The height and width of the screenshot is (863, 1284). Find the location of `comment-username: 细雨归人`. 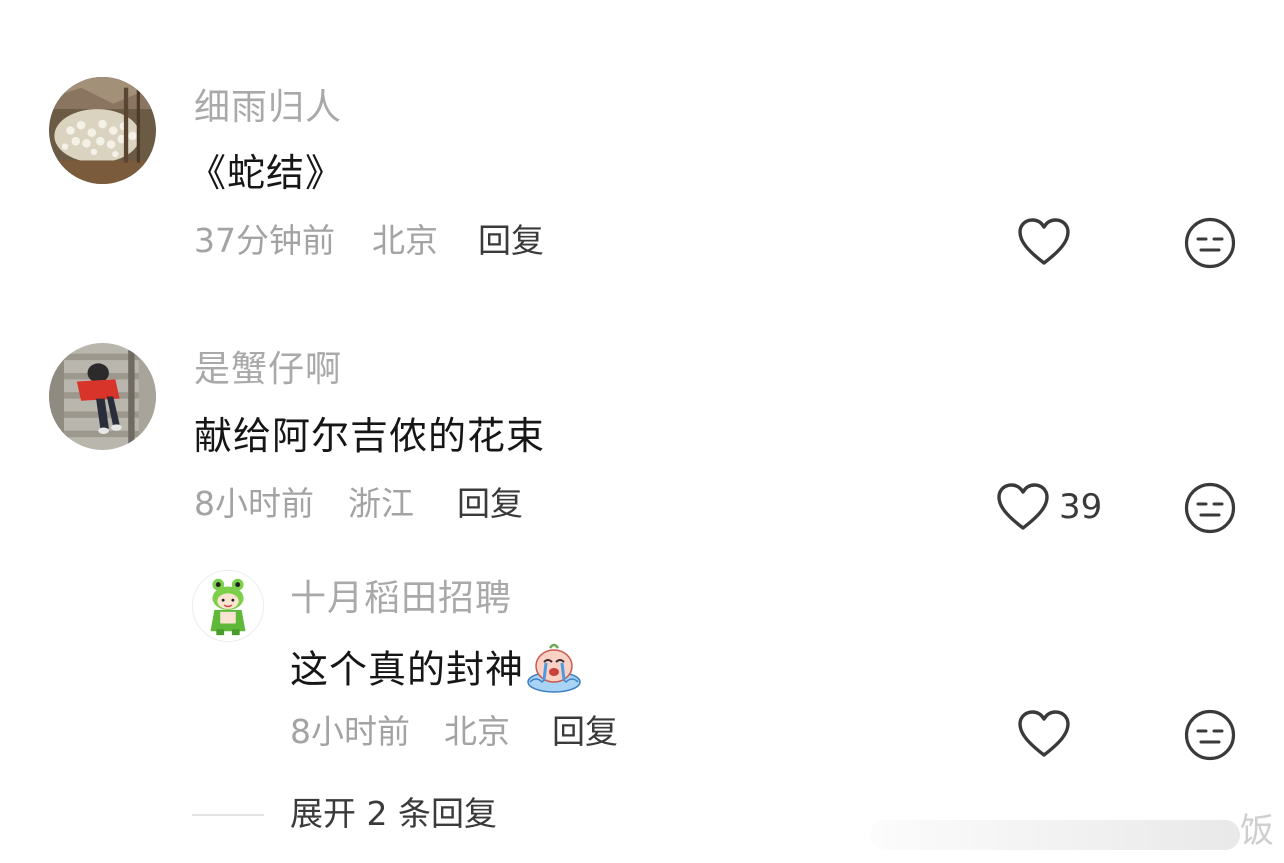

comment-username: 细雨归人 is located at coordinates (268, 108).